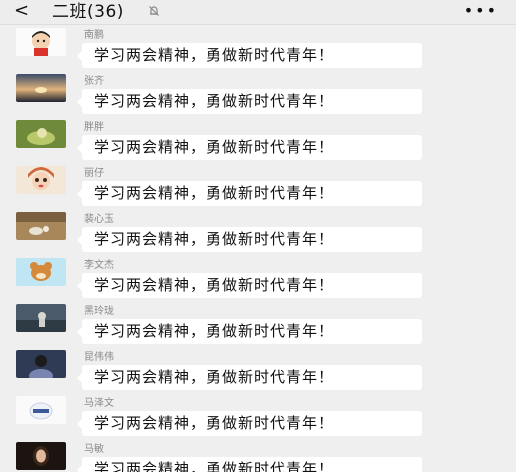 The height and width of the screenshot is (472, 516). Describe the element at coordinates (99, 219) in the screenshot. I see `sender-name: 裴心玉` at that location.